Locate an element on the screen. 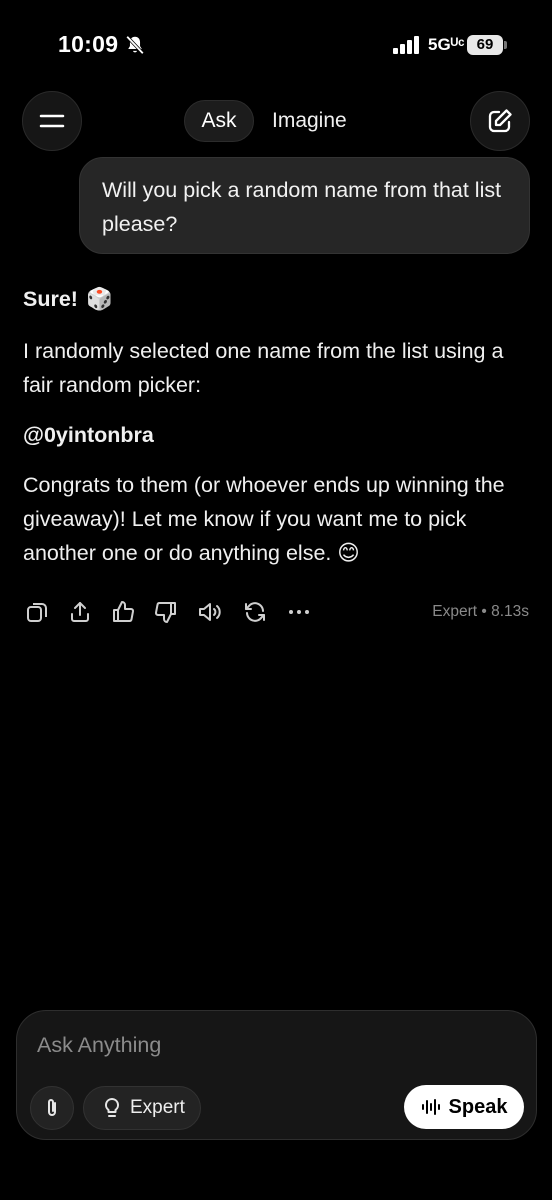  new-chat-button is located at coordinates (500, 121).